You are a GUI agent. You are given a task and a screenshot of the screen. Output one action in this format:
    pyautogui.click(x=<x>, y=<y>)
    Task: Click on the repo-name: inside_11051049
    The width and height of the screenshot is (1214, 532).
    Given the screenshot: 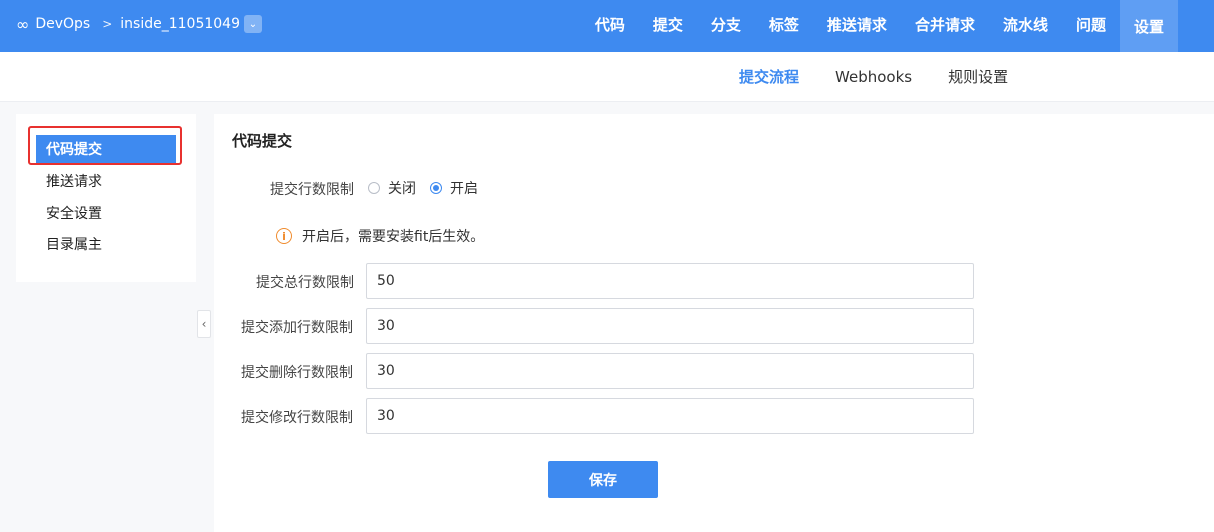 What is the action you would take?
    pyautogui.click(x=180, y=24)
    